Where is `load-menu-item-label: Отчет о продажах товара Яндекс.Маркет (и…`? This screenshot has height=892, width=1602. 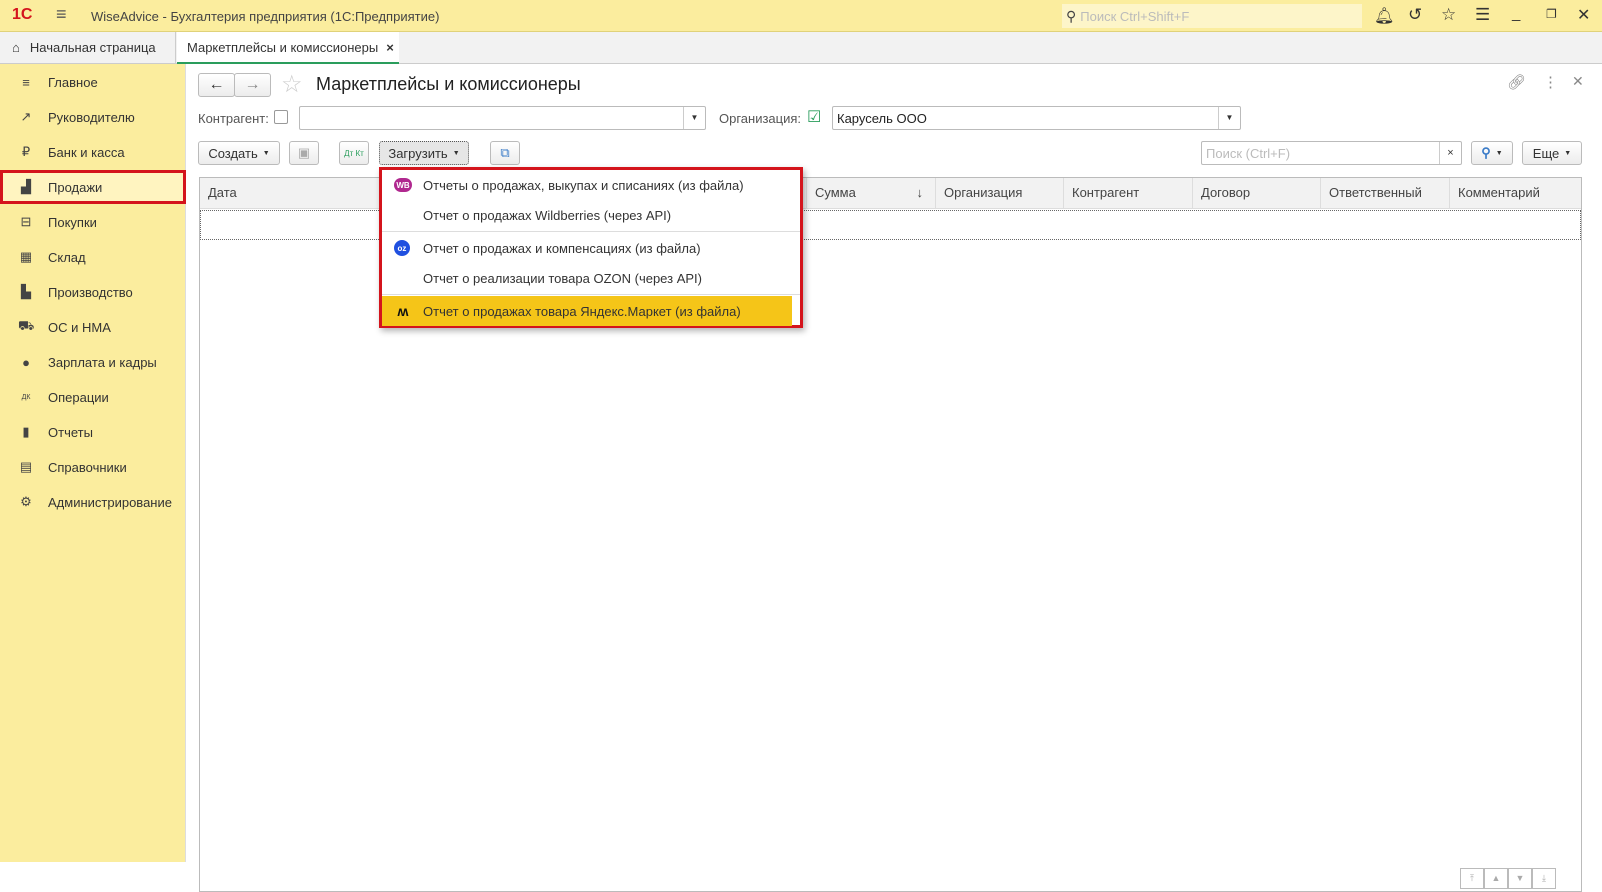 load-menu-item-label: Отчет о продажах товара Яндекс.Маркет (и… is located at coordinates (582, 311).